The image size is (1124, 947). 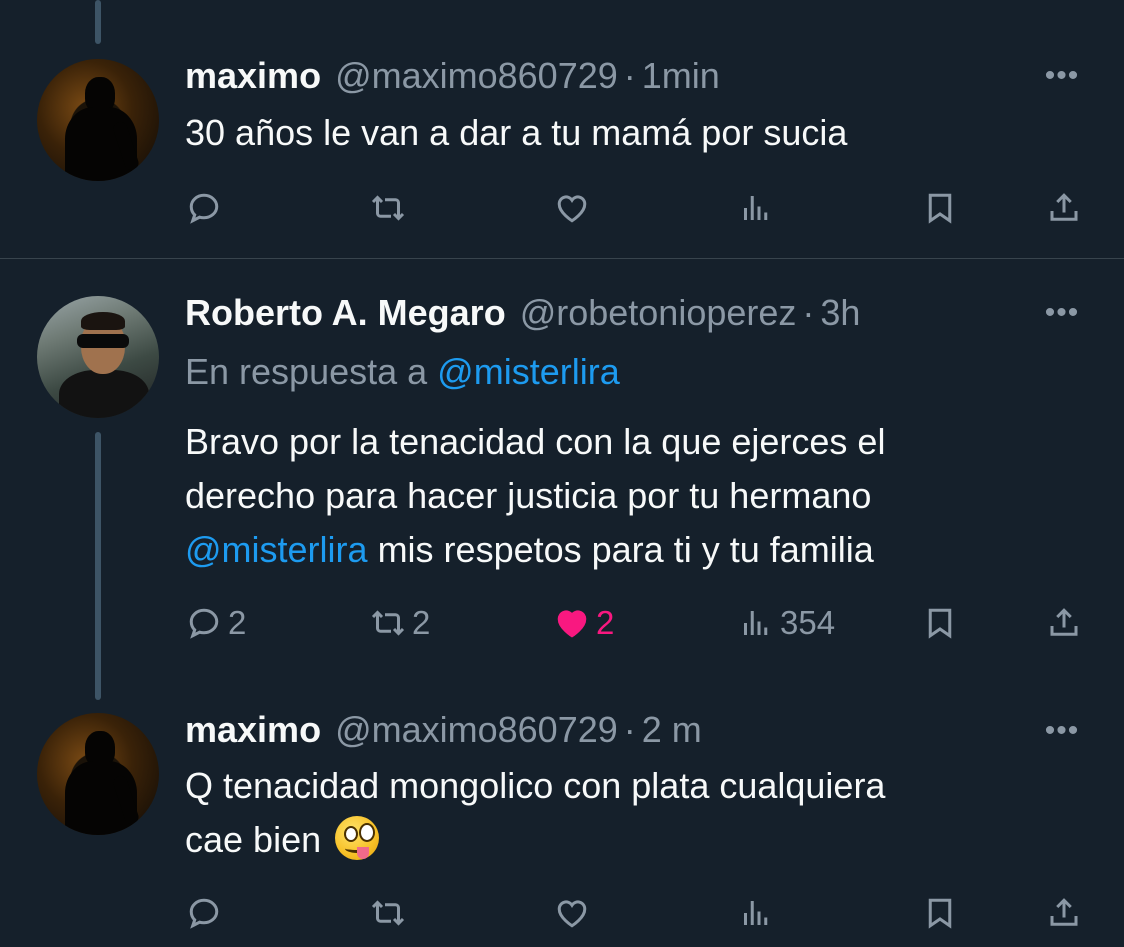 I want to click on tweet-text-line: cae bien, so click(x=635, y=840).